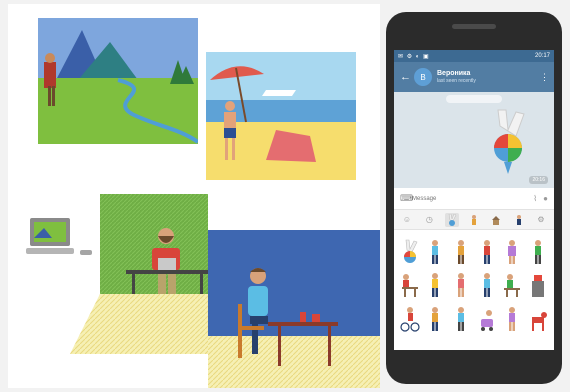 The height and width of the screenshot is (392, 570). What do you see at coordinates (61, 240) in the screenshot?
I see `laptop-illustration` at bounding box center [61, 240].